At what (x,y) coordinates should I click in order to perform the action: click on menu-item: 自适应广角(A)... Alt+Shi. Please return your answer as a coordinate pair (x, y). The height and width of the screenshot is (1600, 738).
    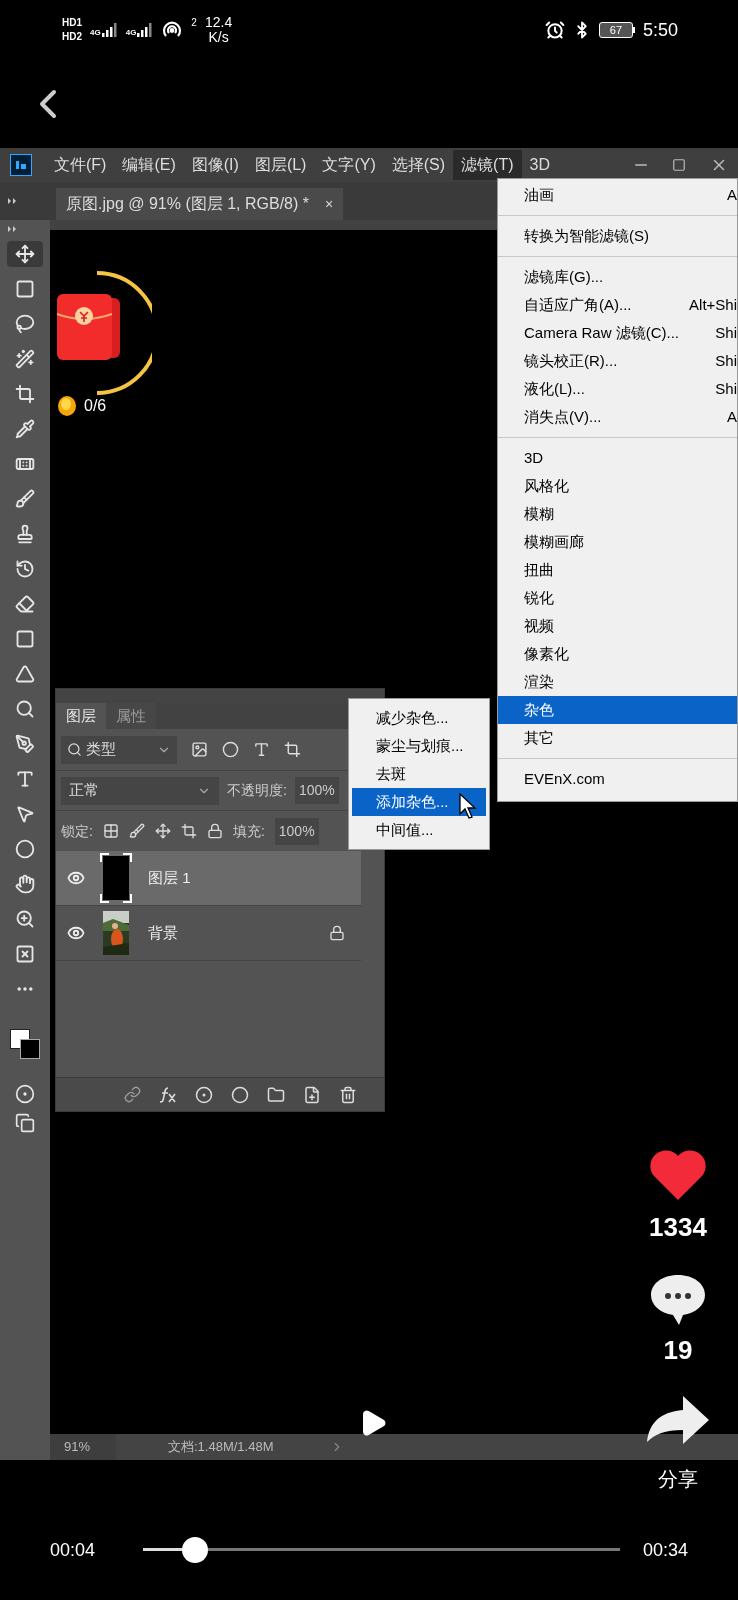
    Looking at the image, I should click on (617, 305).